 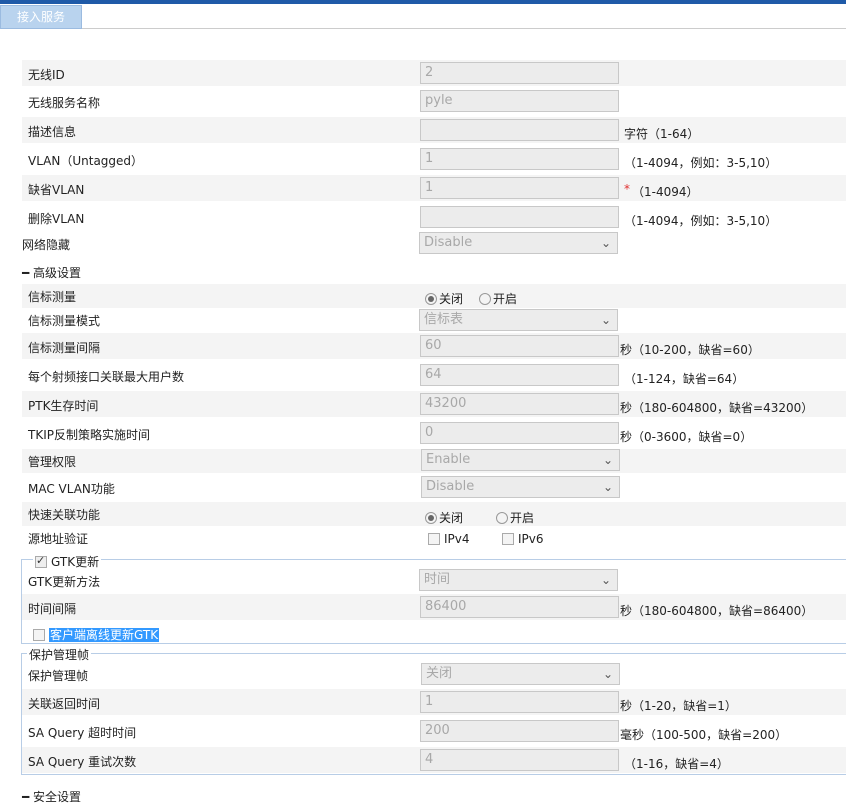 I want to click on tkip-time-input: 0, so click(x=519, y=433).